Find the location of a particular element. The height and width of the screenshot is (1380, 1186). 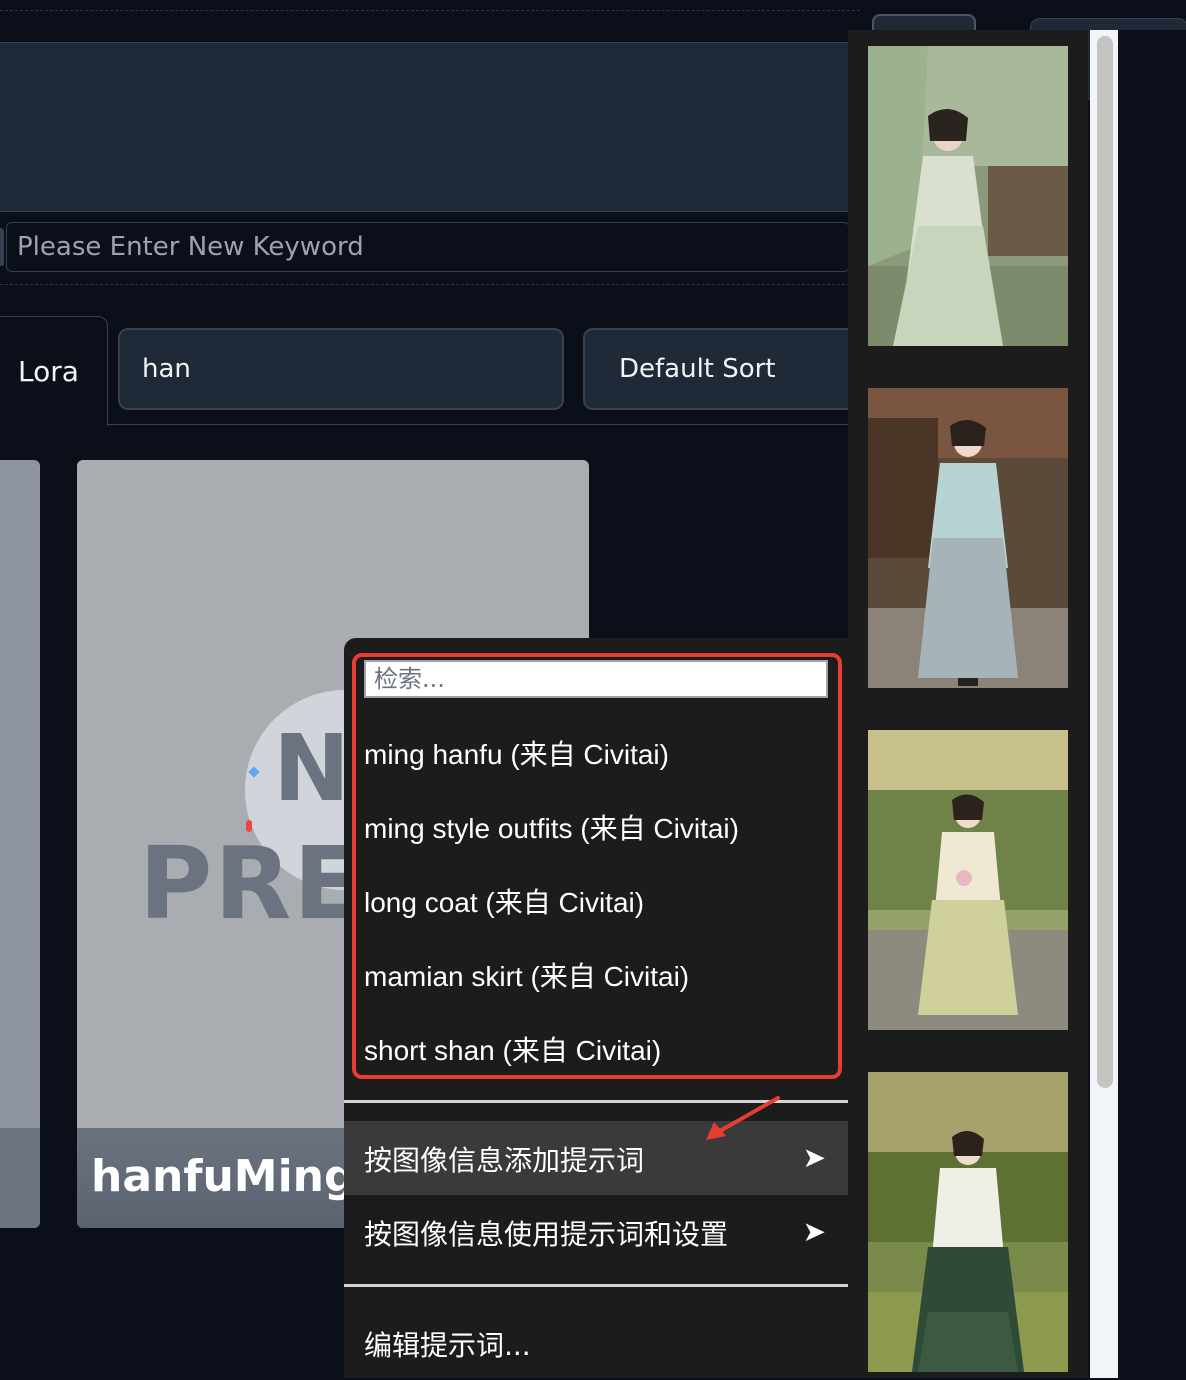

menu-use-prompt-and-settings: 按图像信息使用提示词和设置 ➤ is located at coordinates (596, 1232).